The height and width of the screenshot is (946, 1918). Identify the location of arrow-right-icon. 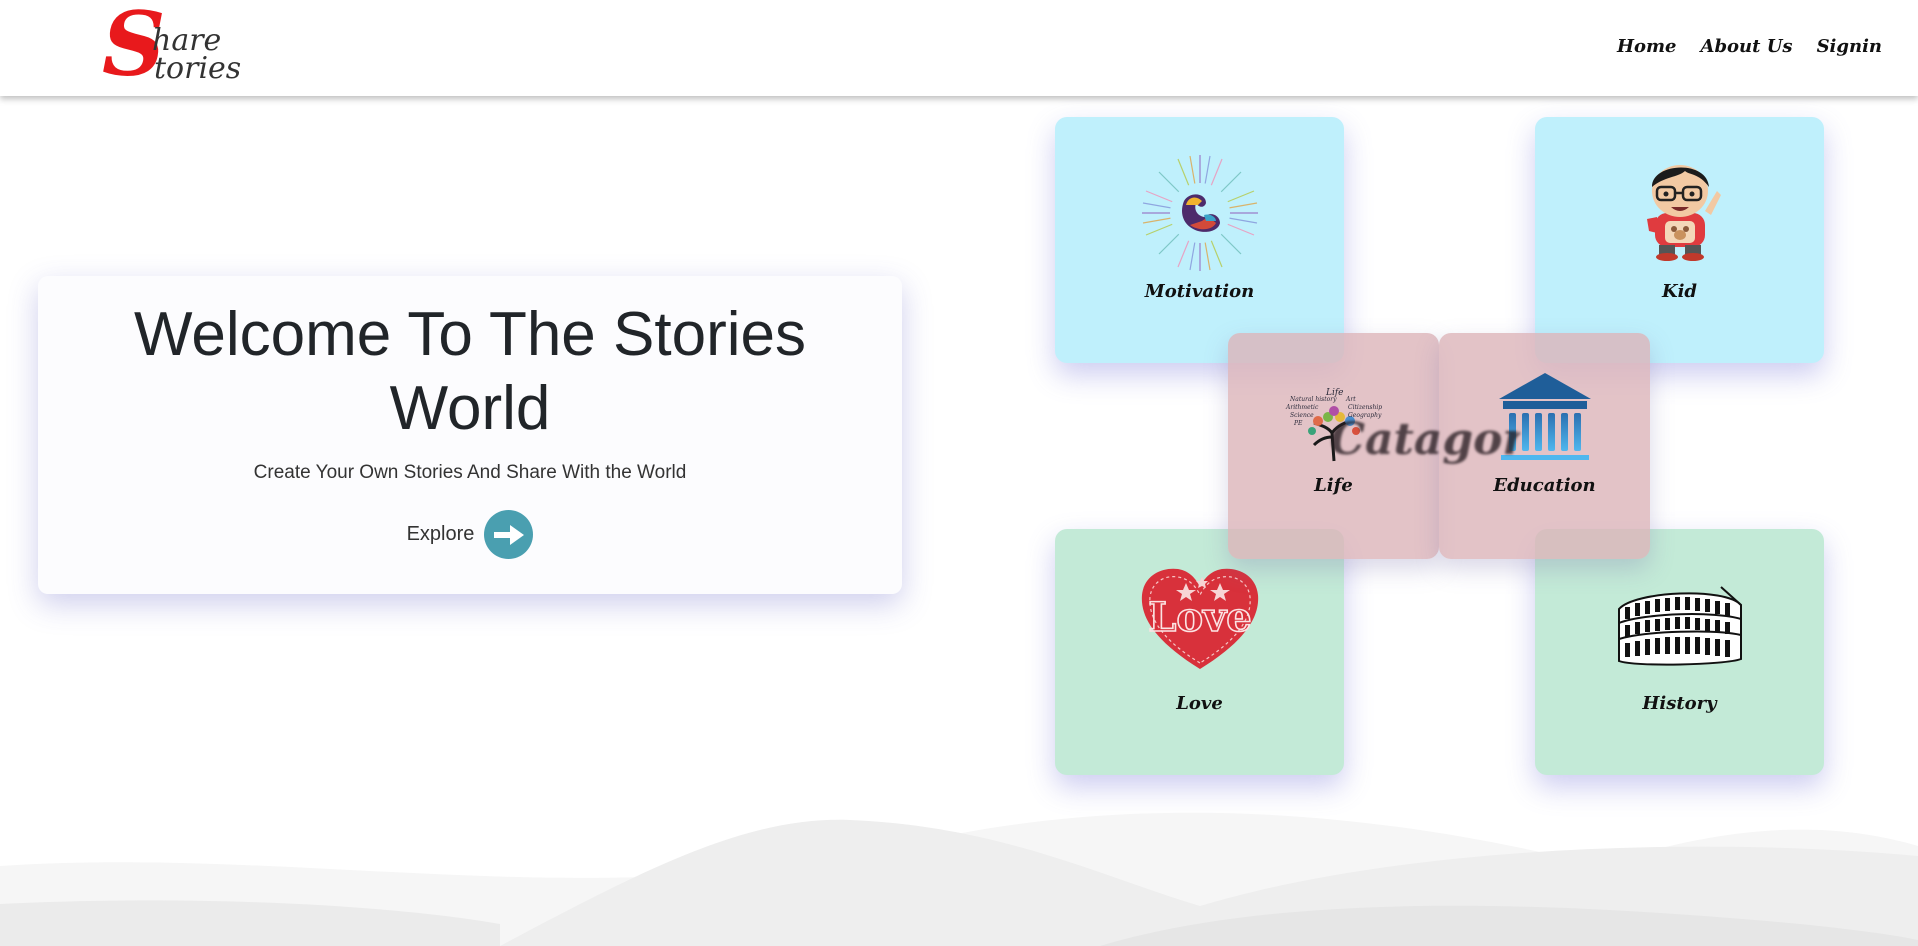
(509, 534).